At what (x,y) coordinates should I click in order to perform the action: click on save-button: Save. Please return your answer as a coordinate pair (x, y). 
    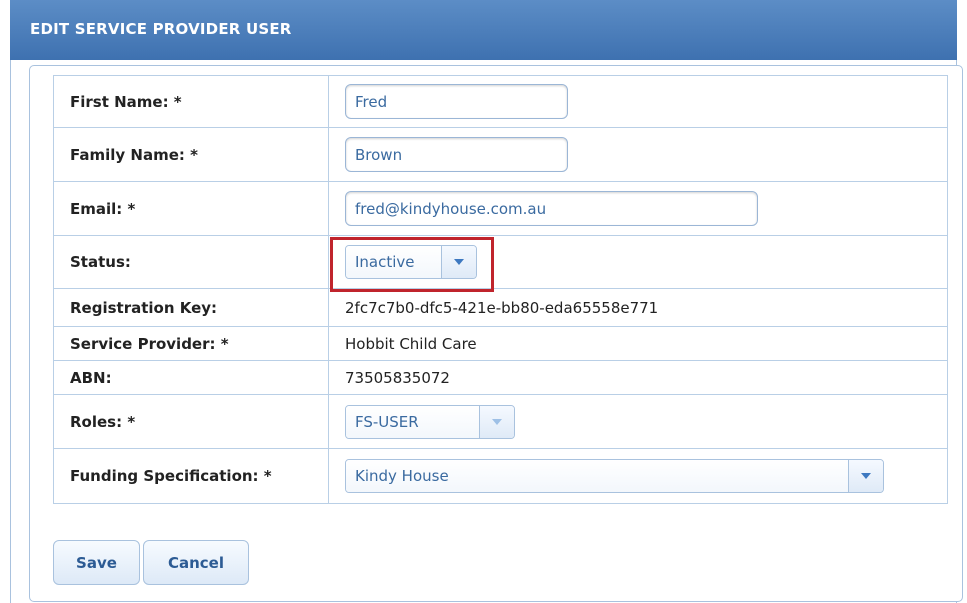
    Looking at the image, I should click on (96, 562).